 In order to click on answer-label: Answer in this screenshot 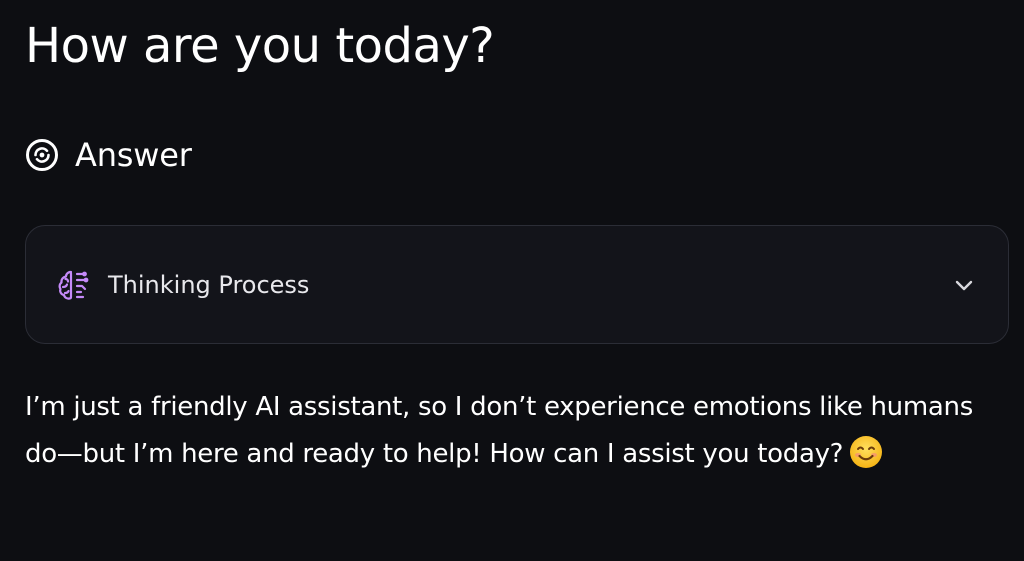, I will do `click(133, 155)`.